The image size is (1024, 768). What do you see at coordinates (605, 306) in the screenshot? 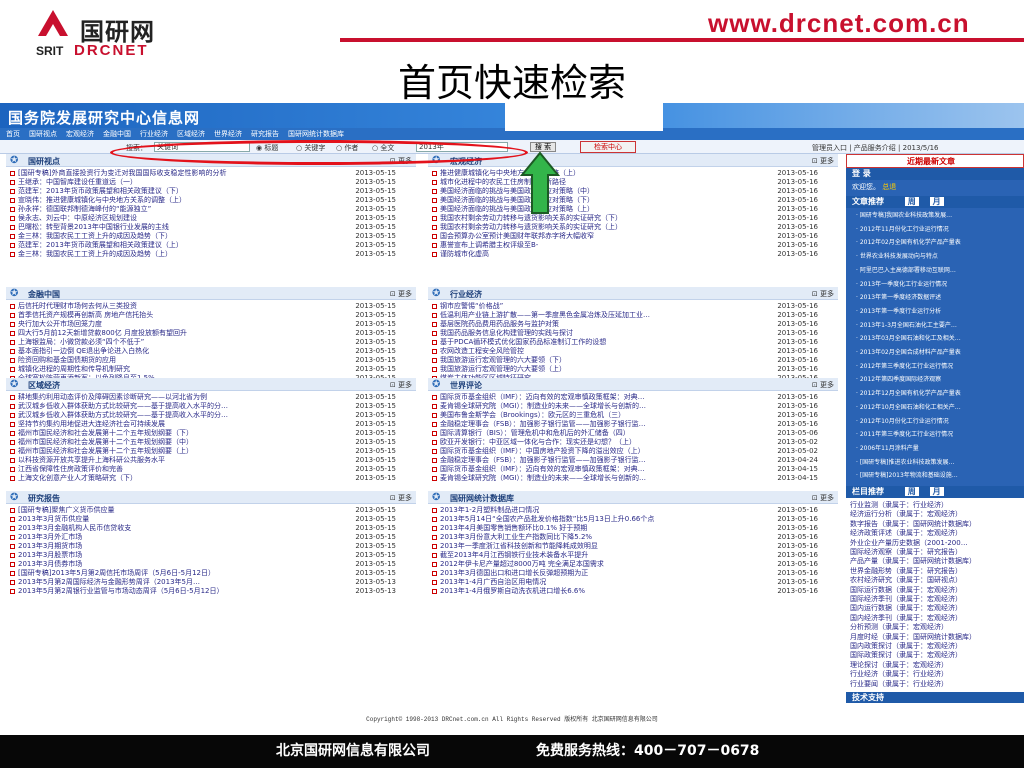
I see `article-title: 钢市应警惕“价格战”` at bounding box center [605, 306].